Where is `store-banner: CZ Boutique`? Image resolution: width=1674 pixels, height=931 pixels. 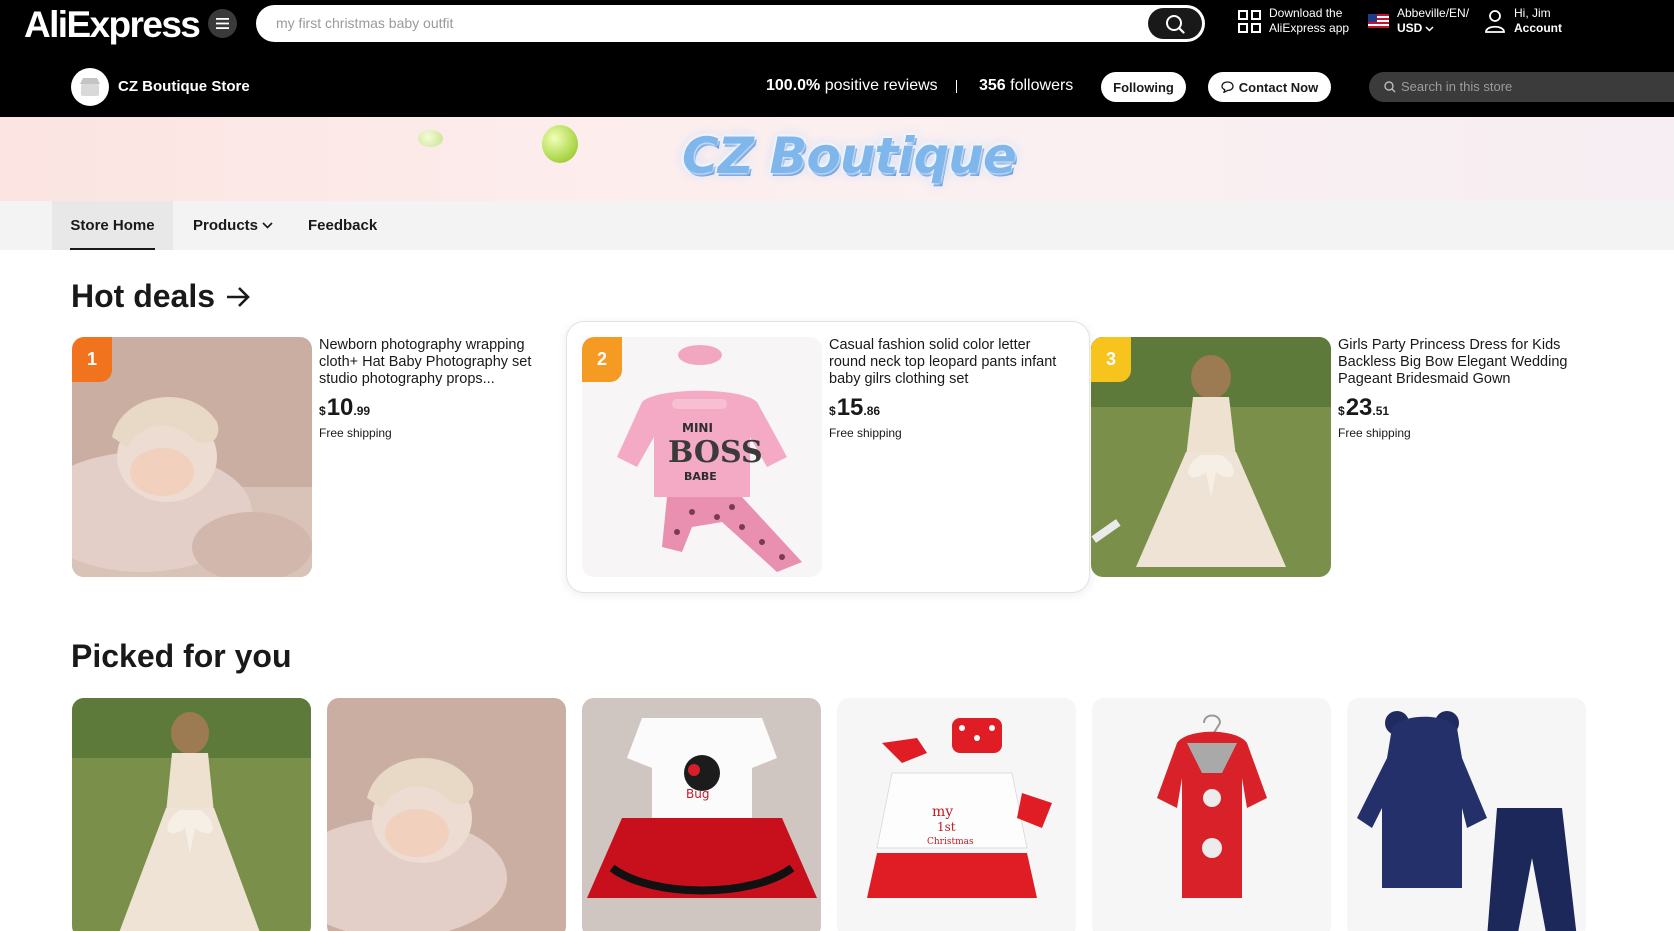 store-banner: CZ Boutique is located at coordinates (837, 159).